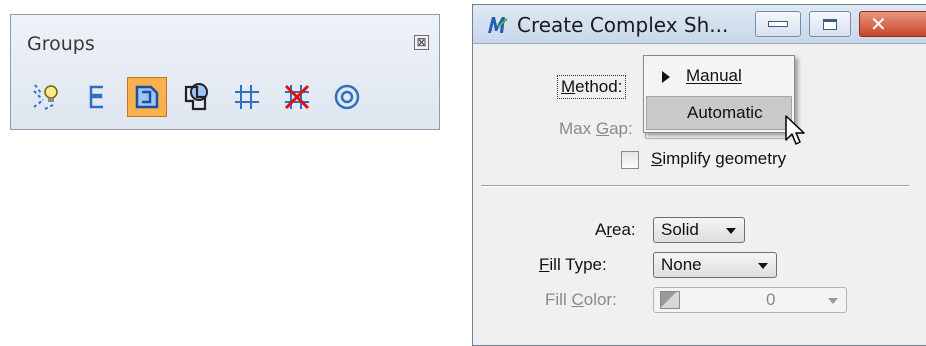 The height and width of the screenshot is (346, 926). I want to click on method-dropdown-menu: Manual Automatic, so click(719, 94).